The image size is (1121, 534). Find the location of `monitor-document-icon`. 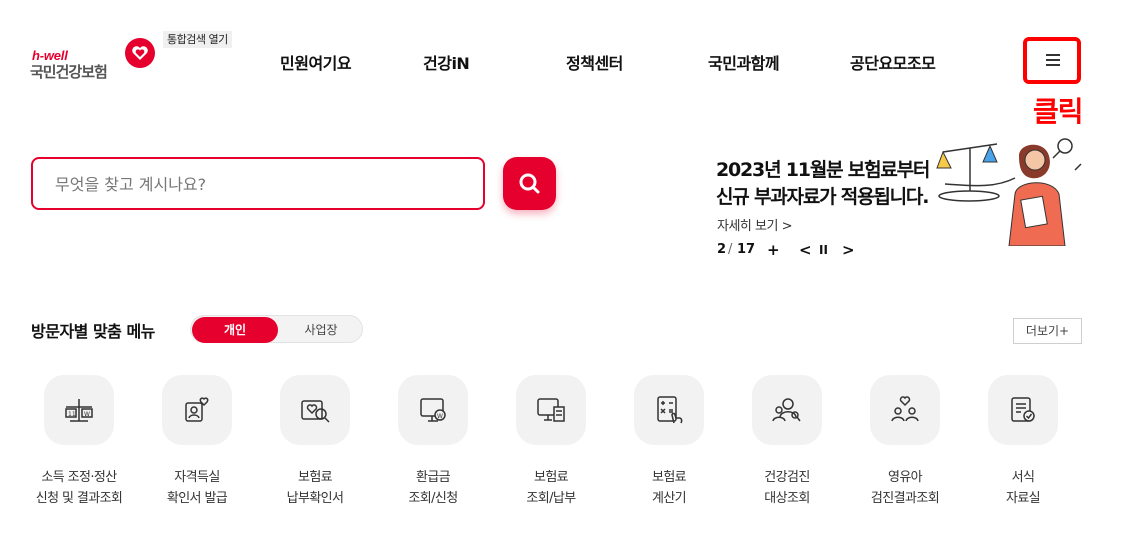

monitor-document-icon is located at coordinates (551, 410).